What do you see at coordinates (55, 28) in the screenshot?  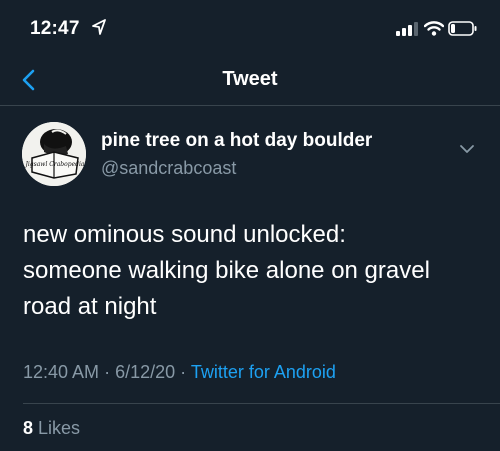 I see `status-time: 12:47` at bounding box center [55, 28].